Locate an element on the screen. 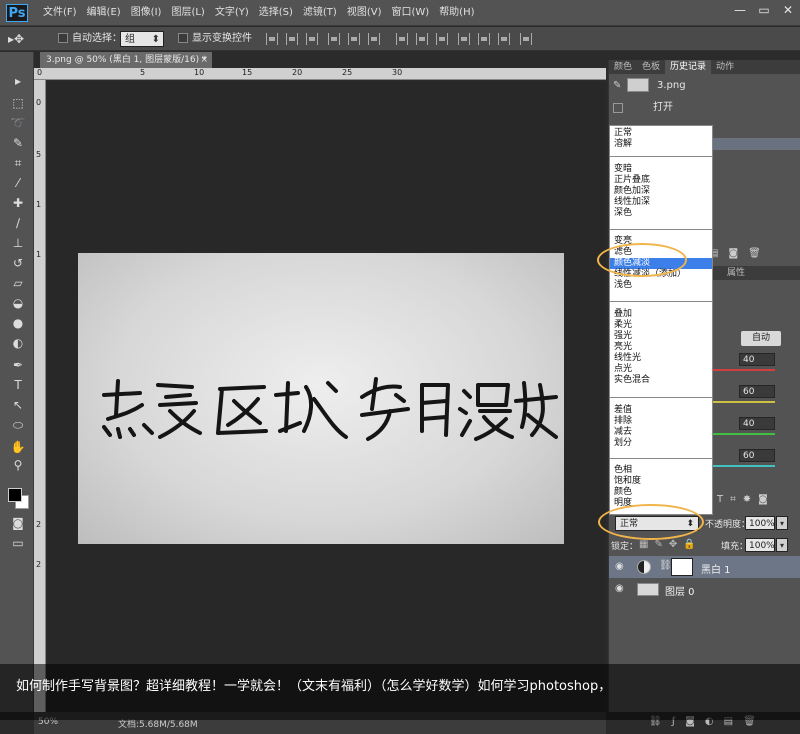  auto-button: 自动 is located at coordinates (761, 338).